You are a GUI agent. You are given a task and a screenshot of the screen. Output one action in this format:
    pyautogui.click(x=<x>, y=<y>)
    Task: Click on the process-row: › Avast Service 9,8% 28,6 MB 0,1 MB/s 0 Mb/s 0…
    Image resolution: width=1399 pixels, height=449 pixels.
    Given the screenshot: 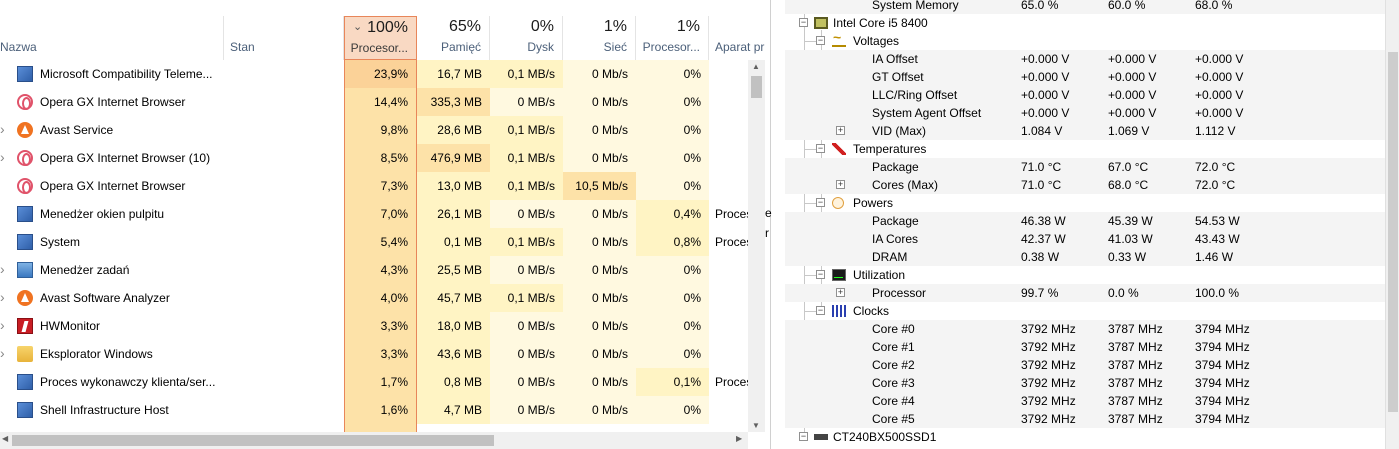 What is the action you would take?
    pyautogui.click(x=374, y=130)
    